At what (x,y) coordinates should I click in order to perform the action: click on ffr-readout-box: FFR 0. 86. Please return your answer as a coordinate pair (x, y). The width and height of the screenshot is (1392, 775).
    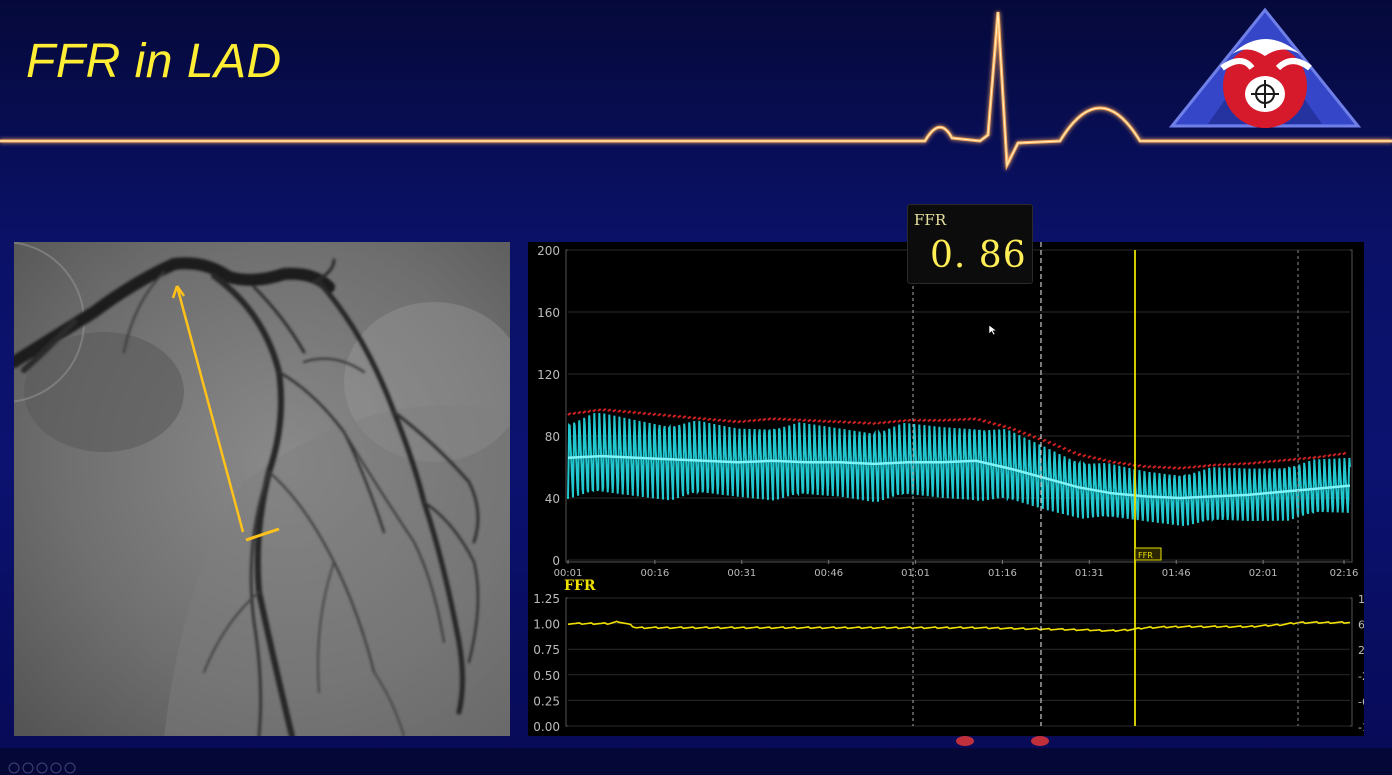
    Looking at the image, I should click on (970, 244).